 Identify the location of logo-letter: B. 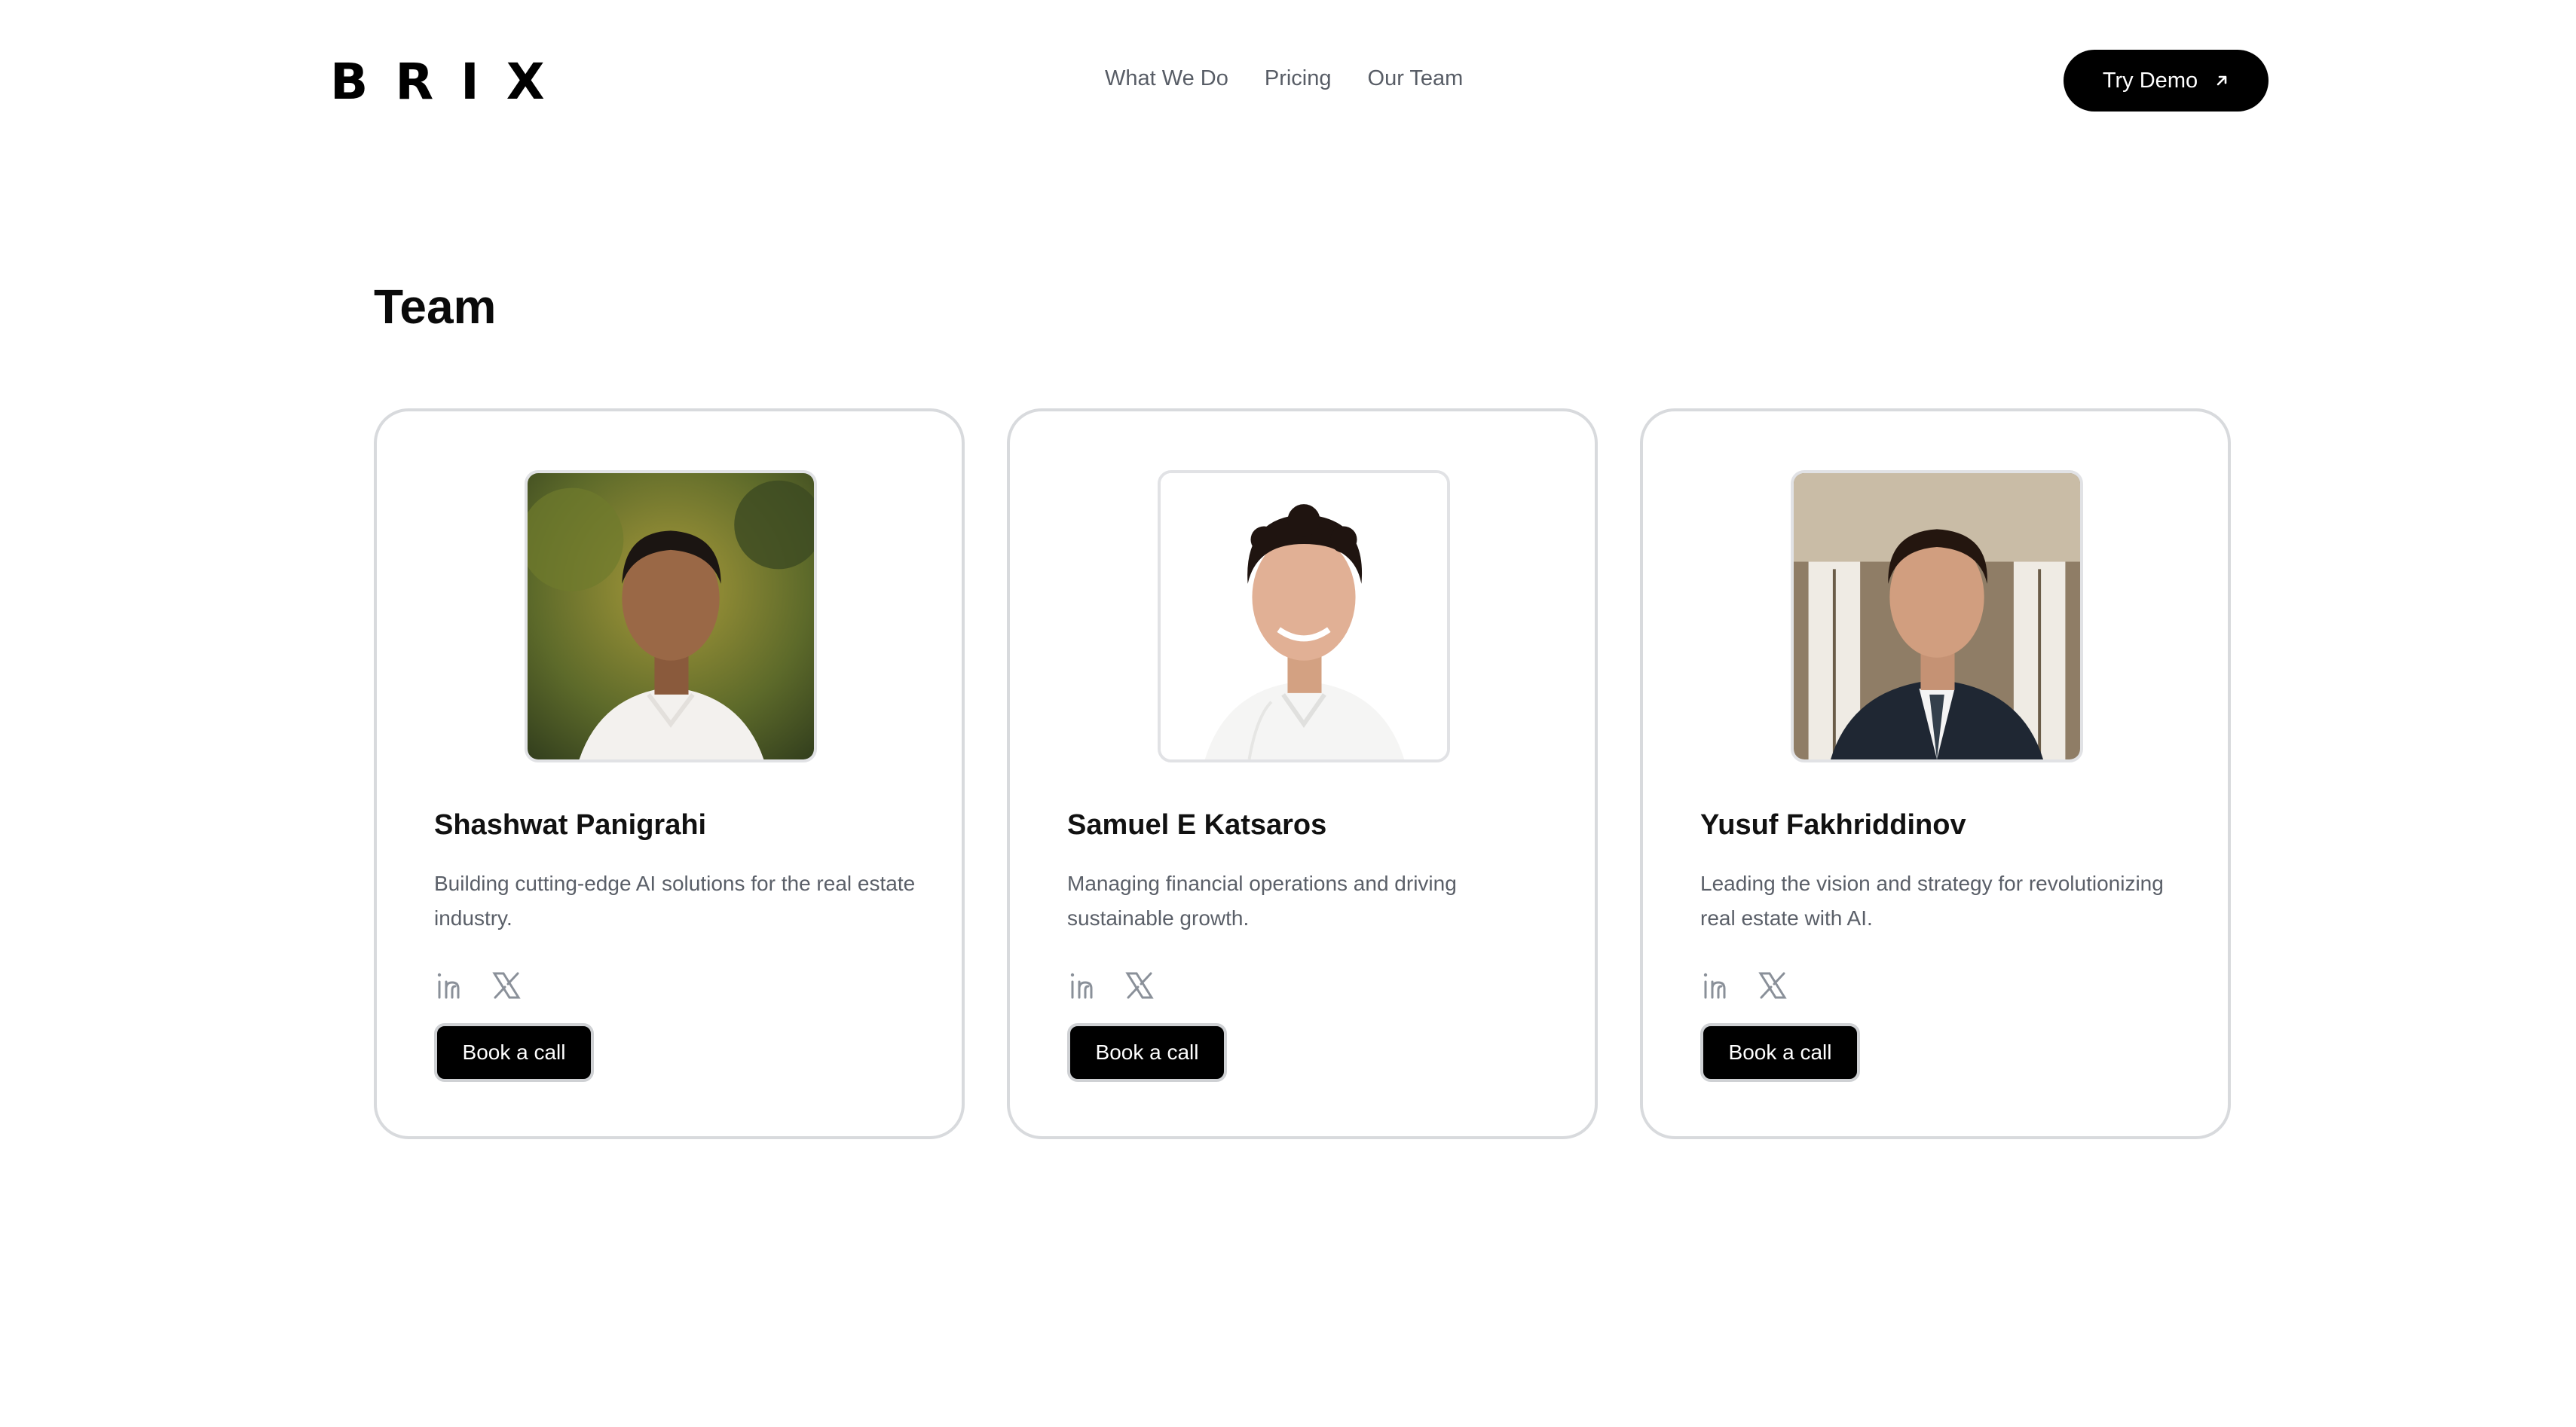
(350, 82).